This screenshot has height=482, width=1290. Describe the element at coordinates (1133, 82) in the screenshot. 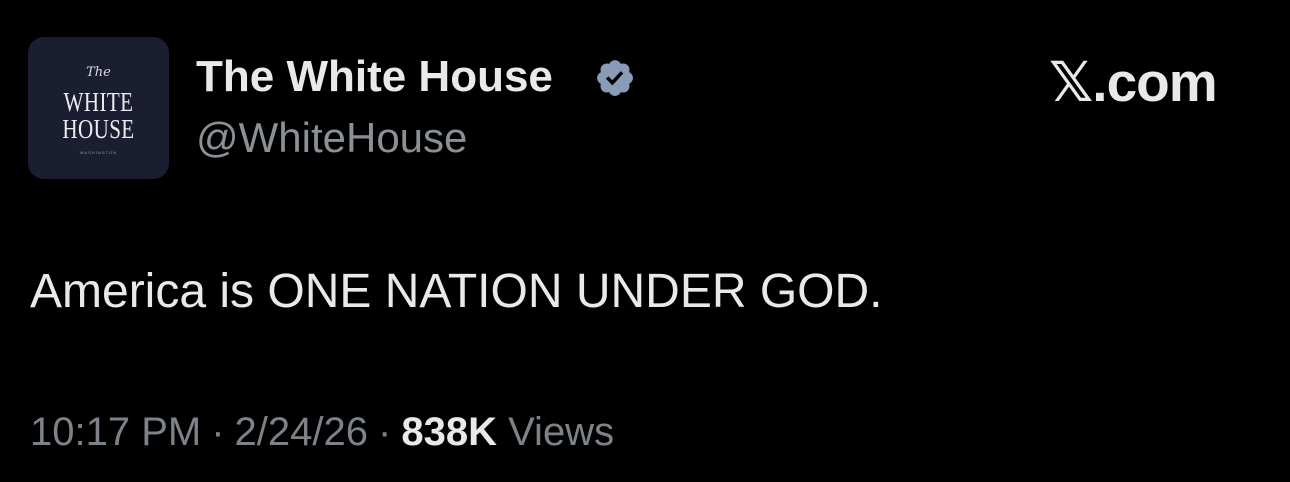

I see `x-com-logo: 𝕏.com` at that location.